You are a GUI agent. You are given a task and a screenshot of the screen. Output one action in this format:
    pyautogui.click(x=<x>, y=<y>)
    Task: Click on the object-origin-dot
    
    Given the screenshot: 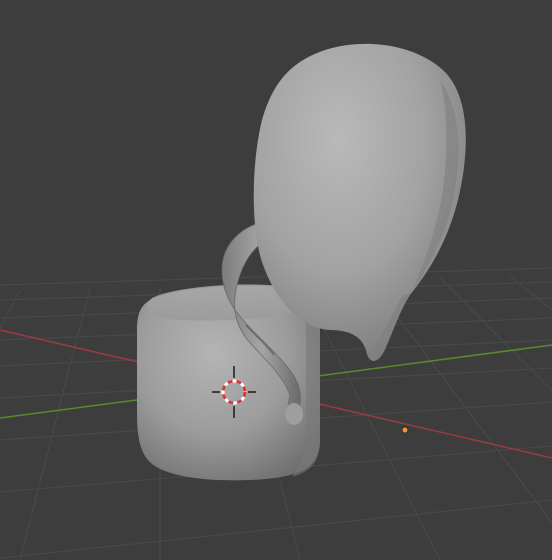 What is the action you would take?
    pyautogui.click(x=405, y=430)
    